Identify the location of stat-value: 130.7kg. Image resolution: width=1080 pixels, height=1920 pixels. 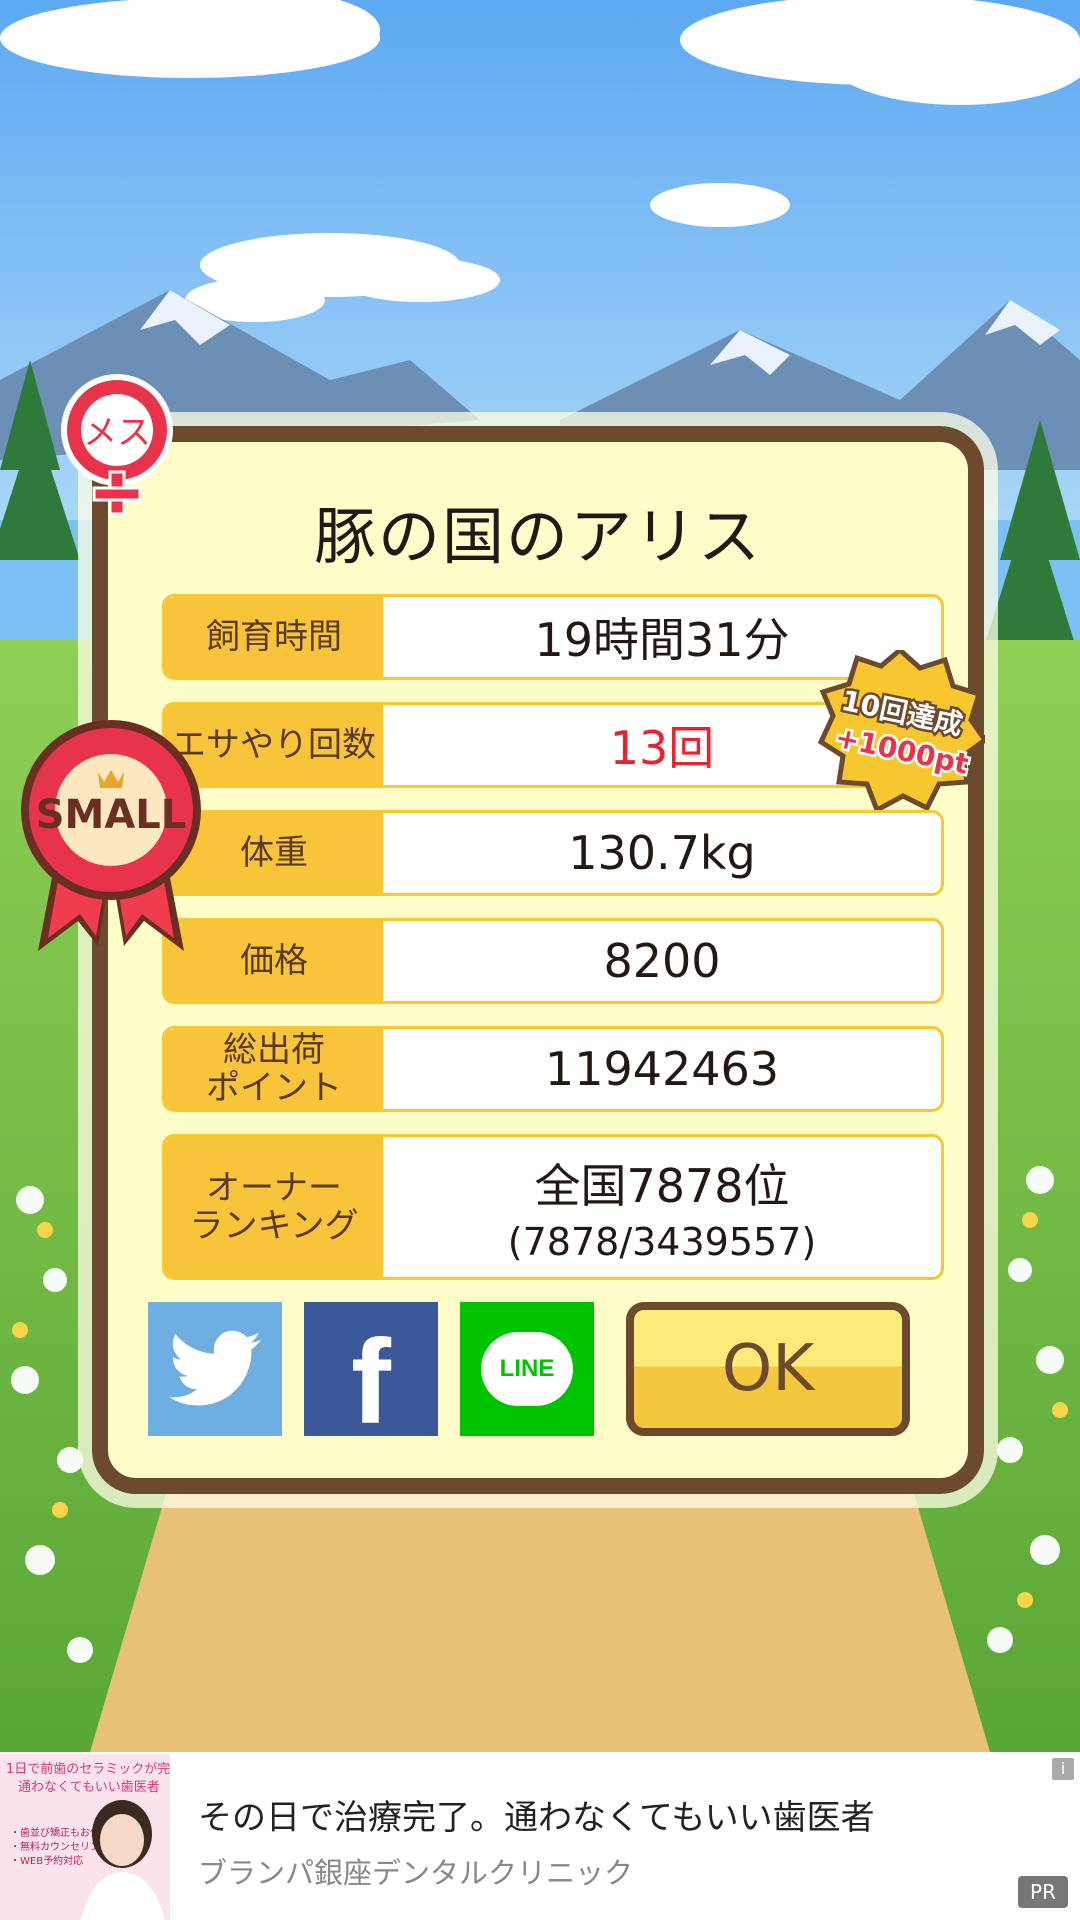
(662, 853).